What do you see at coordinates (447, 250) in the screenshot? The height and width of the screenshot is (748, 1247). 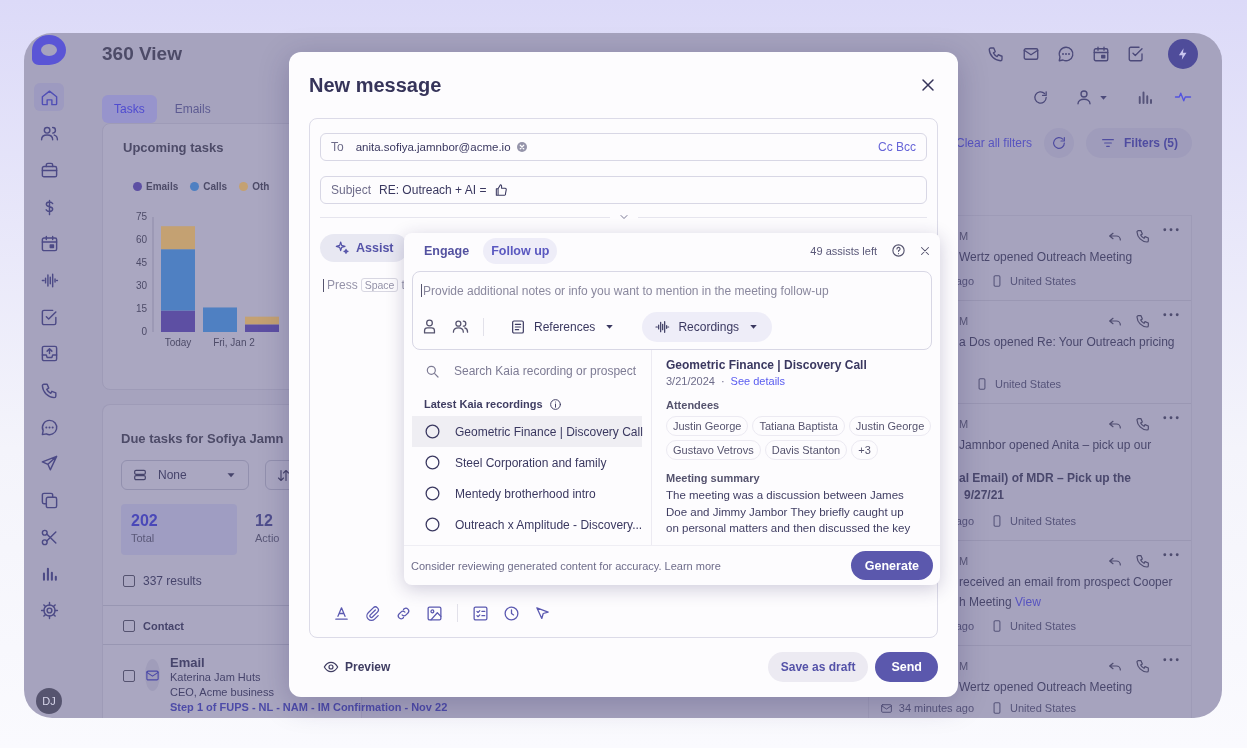 I see `tab: Engage` at bounding box center [447, 250].